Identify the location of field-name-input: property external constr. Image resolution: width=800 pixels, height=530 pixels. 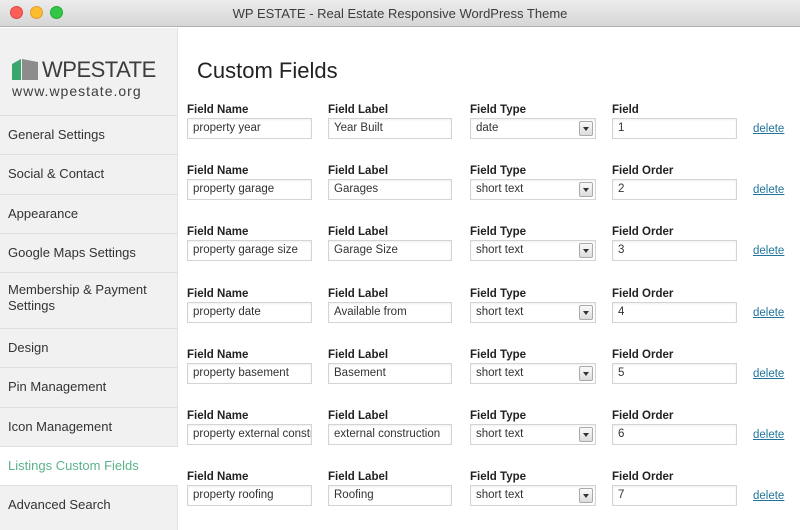
(249, 434).